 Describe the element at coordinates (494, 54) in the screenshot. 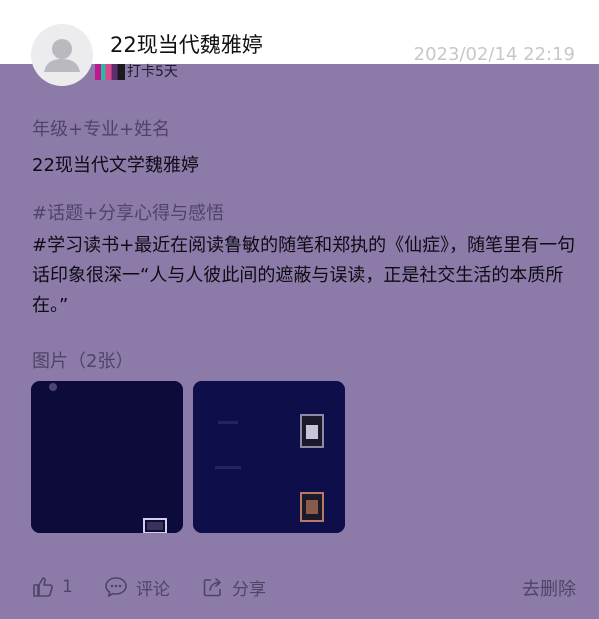

I see `post-timestamp: 2023/02/14 22:19` at that location.